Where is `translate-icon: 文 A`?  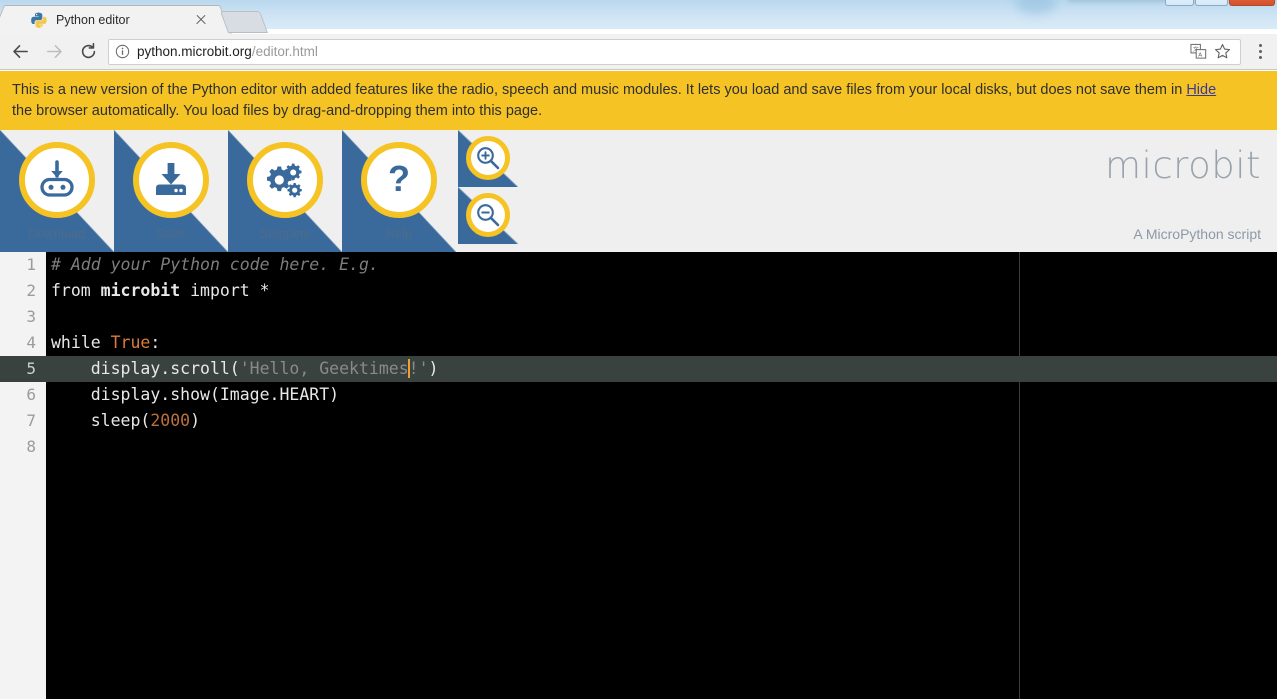
translate-icon: 文 A is located at coordinates (1198, 52).